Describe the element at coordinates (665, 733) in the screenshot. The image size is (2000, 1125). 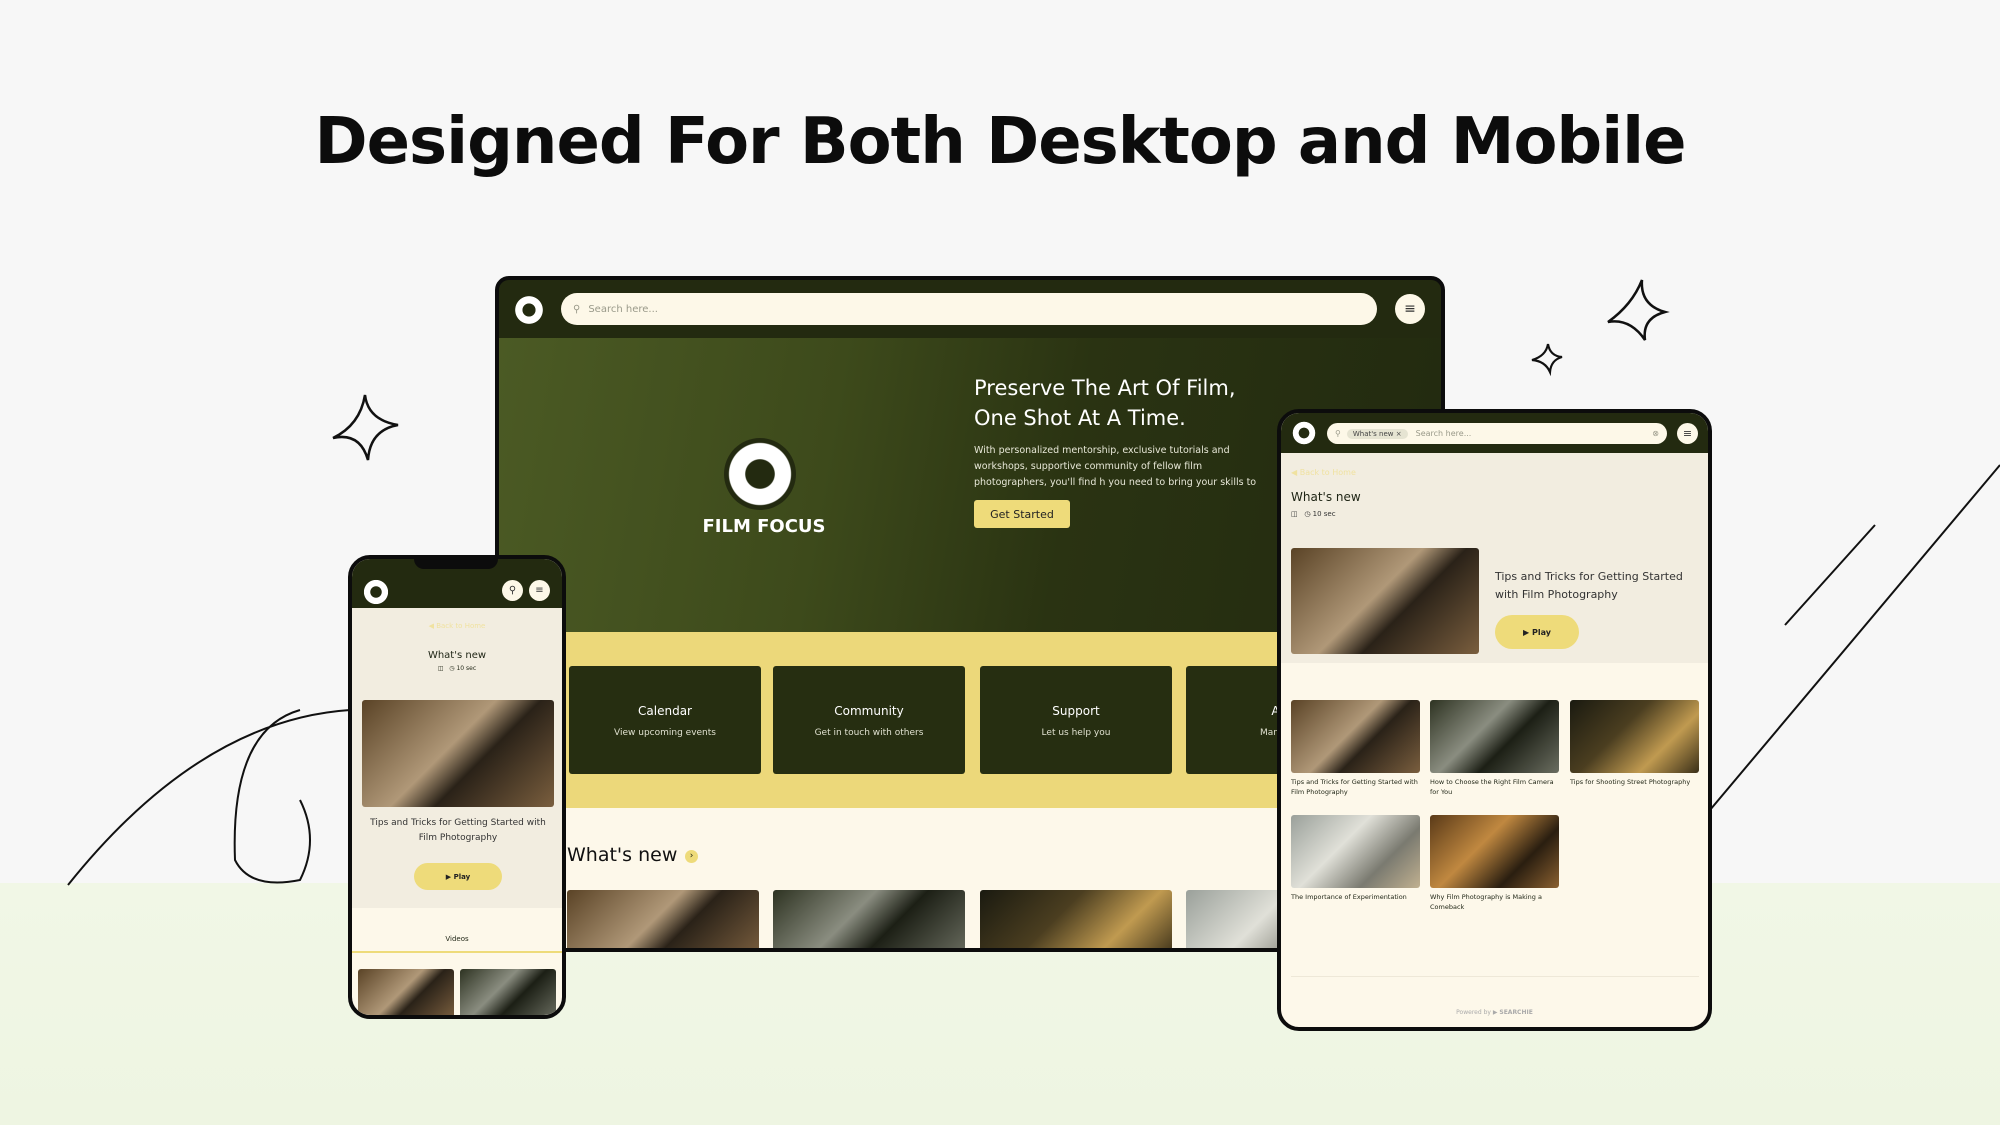
I see `card-subtitle: View upcoming events` at that location.